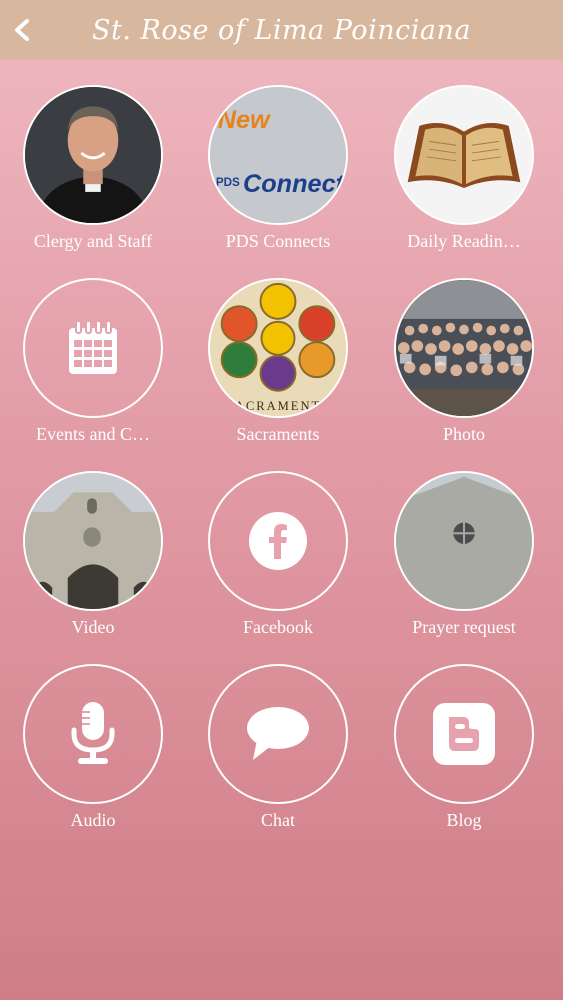 The width and height of the screenshot is (563, 1000). Describe the element at coordinates (244, 120) in the screenshot. I see `svg-text: New` at that location.